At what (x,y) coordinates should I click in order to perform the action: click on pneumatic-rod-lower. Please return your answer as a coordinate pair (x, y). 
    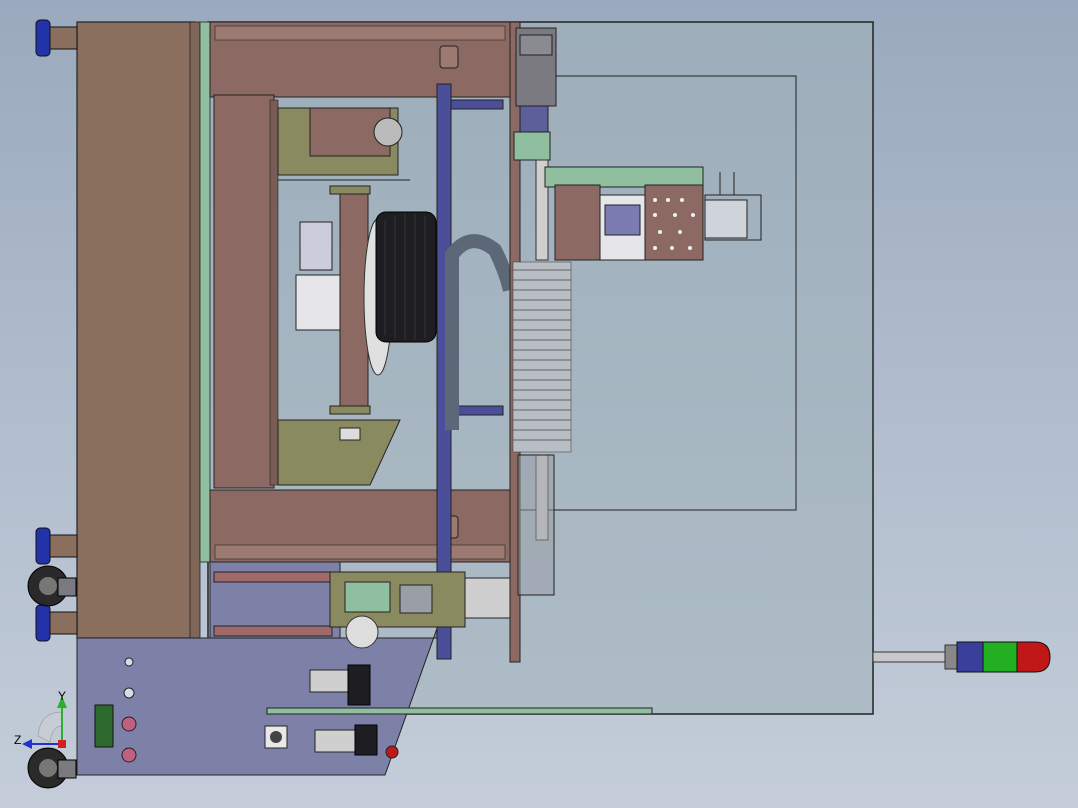
    Looking at the image, I should click on (273, 631).